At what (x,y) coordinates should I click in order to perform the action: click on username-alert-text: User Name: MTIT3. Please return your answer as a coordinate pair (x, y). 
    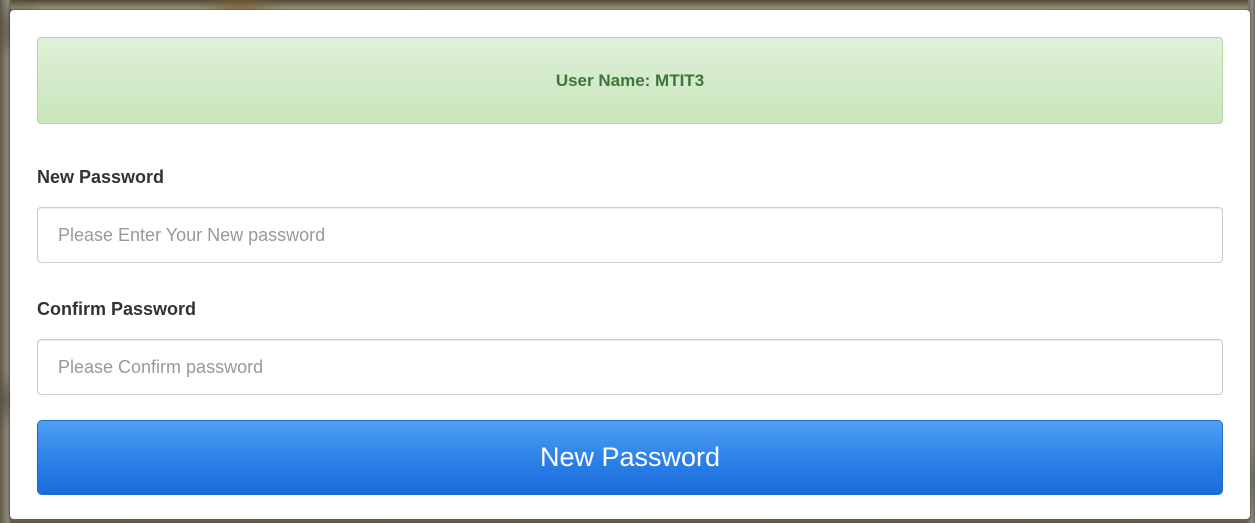
    Looking at the image, I should click on (630, 80).